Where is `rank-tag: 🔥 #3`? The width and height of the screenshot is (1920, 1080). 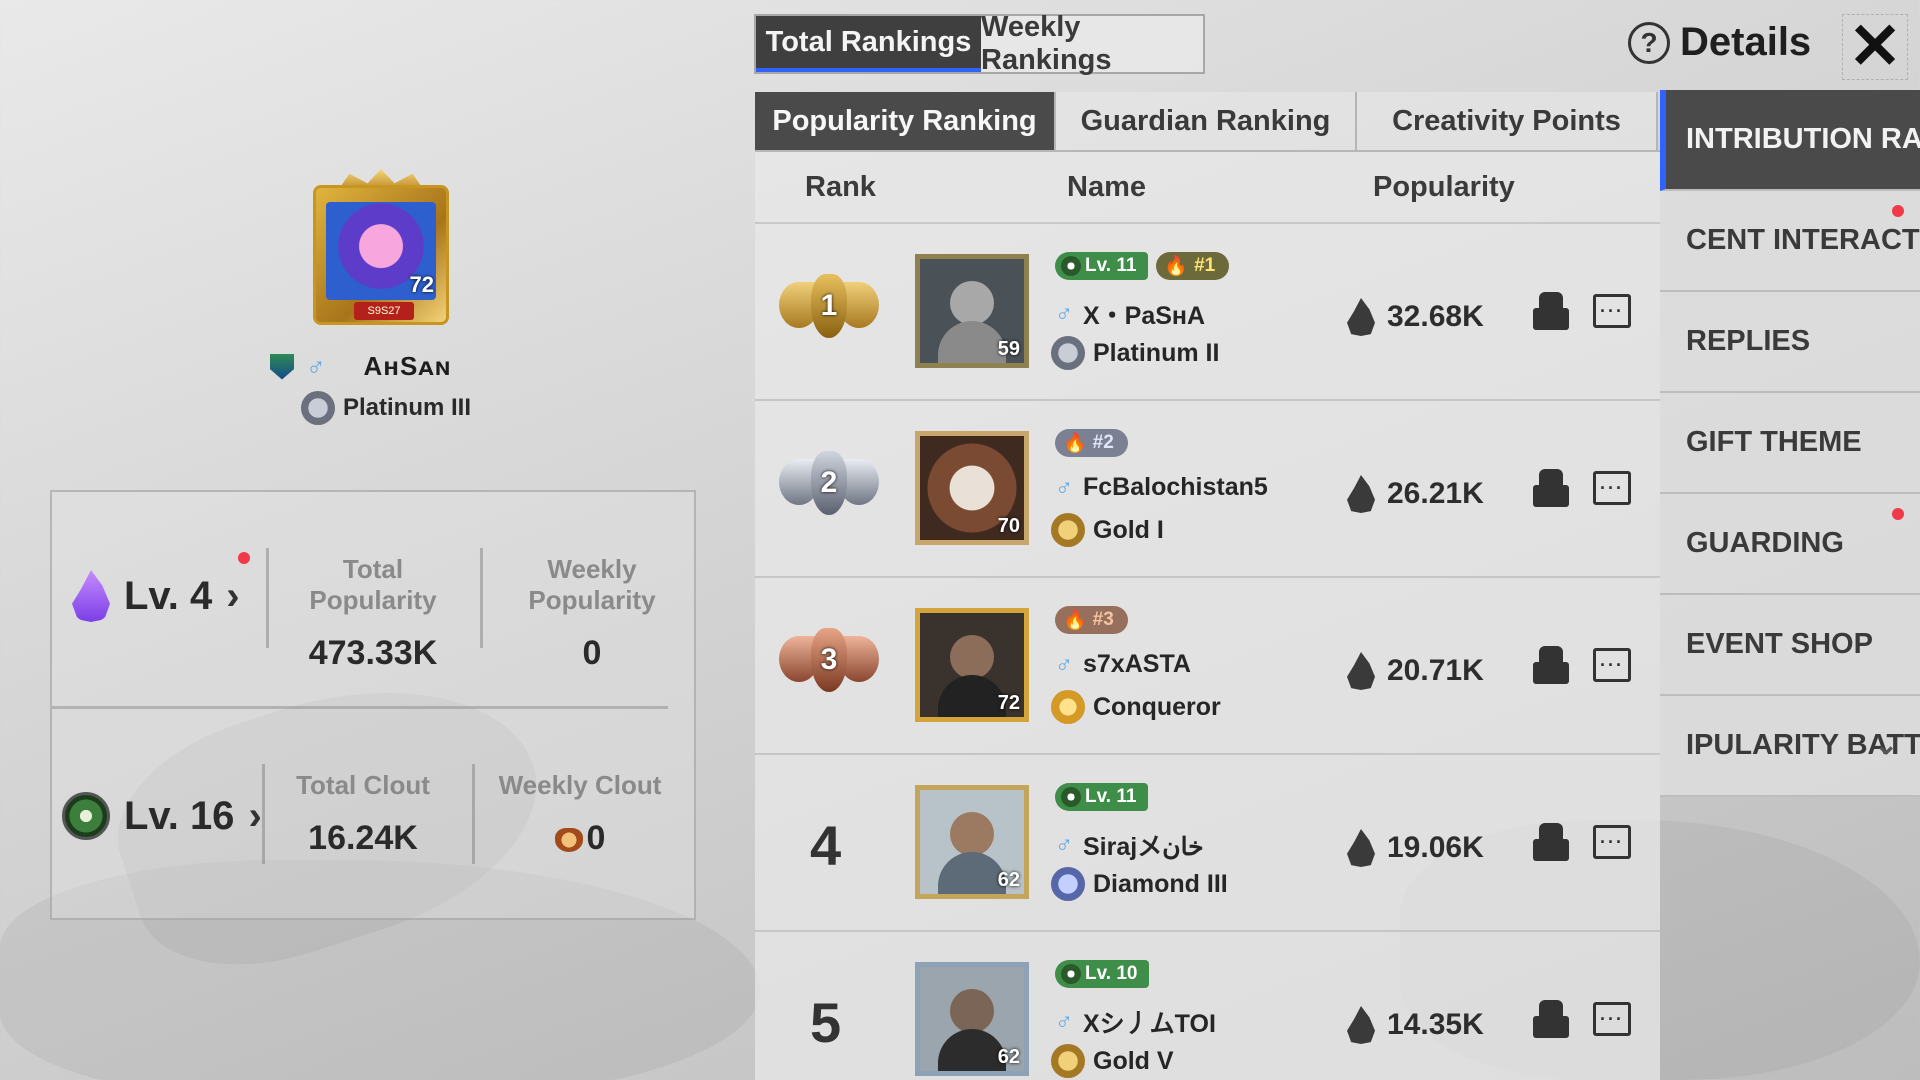
rank-tag: 🔥 #3 is located at coordinates (1091, 620).